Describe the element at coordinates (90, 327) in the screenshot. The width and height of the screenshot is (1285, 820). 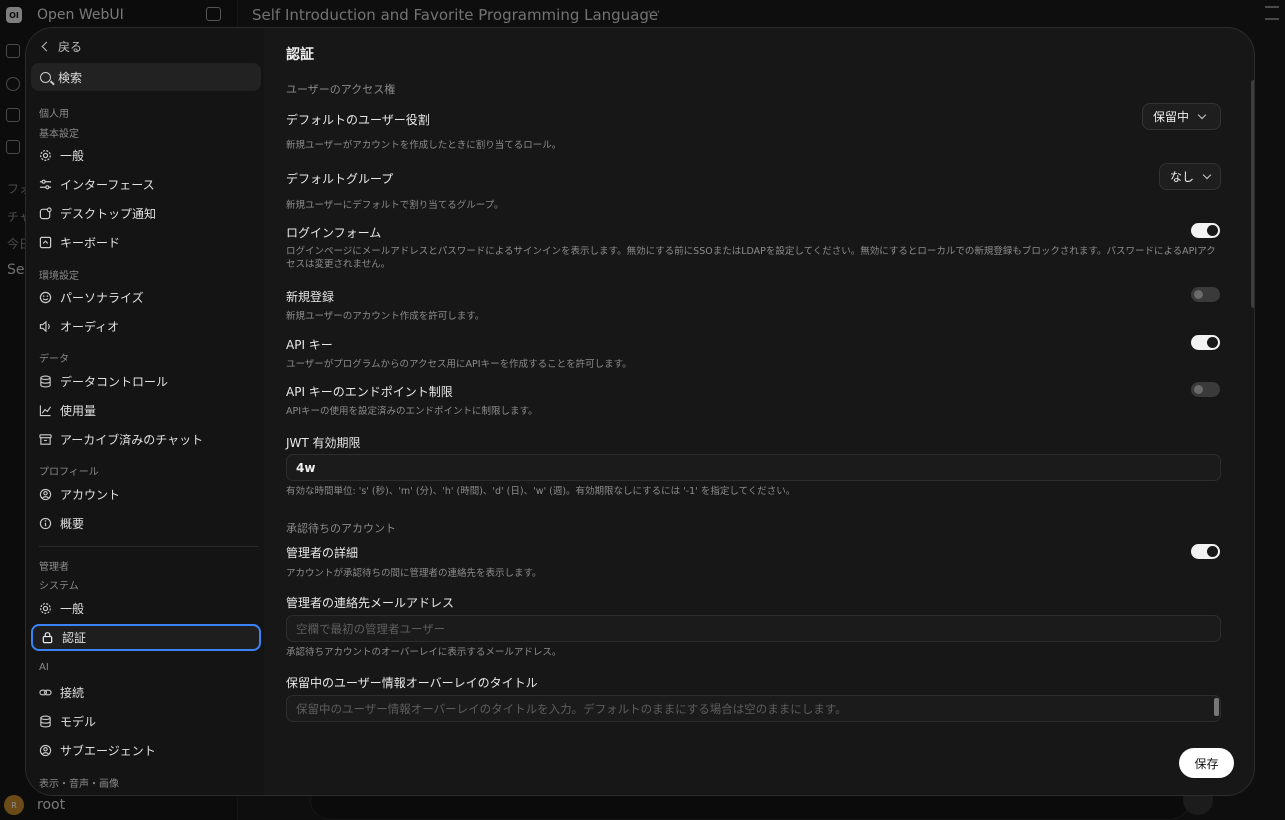
I see `nav-item-label: オーディオ` at that location.